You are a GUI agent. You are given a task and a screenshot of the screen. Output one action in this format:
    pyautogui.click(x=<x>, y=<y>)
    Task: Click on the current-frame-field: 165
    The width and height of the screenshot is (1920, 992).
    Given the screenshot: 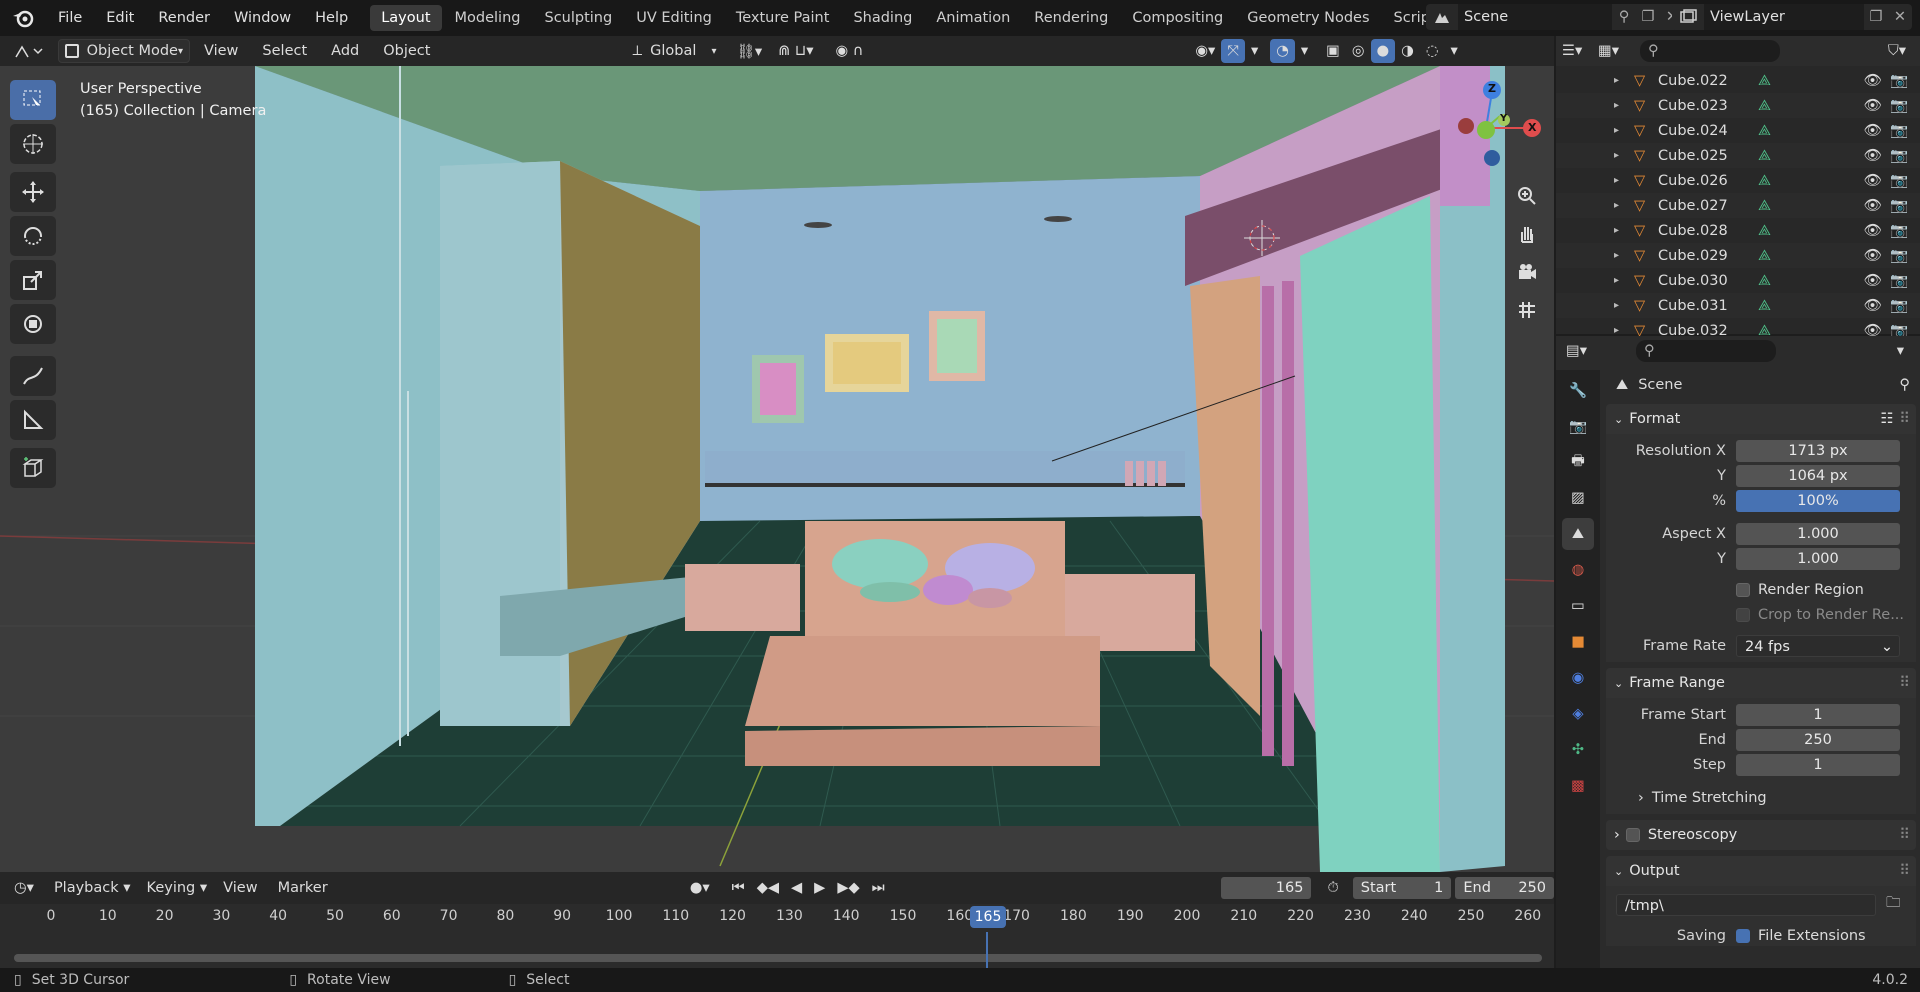 What is the action you would take?
    pyautogui.click(x=1266, y=888)
    